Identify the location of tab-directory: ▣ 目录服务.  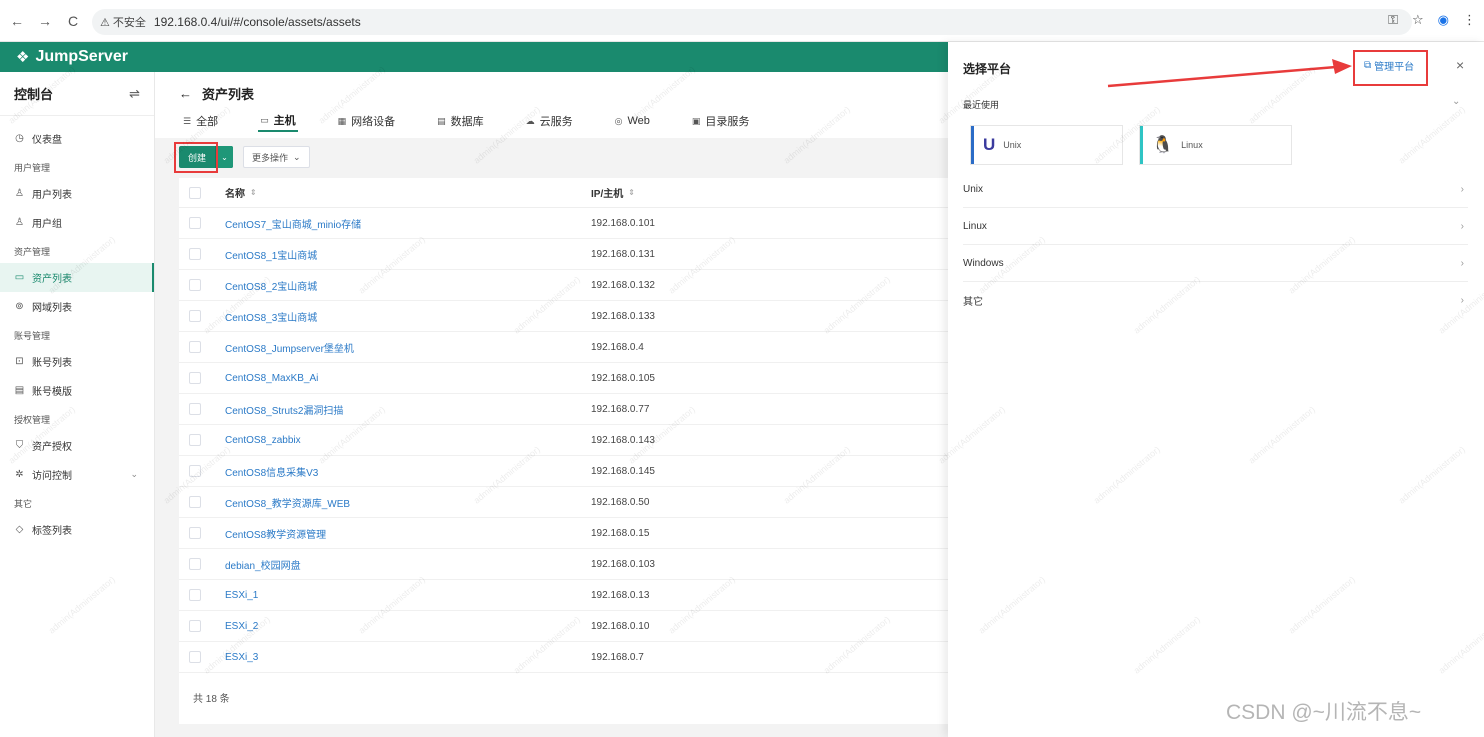
(721, 121).